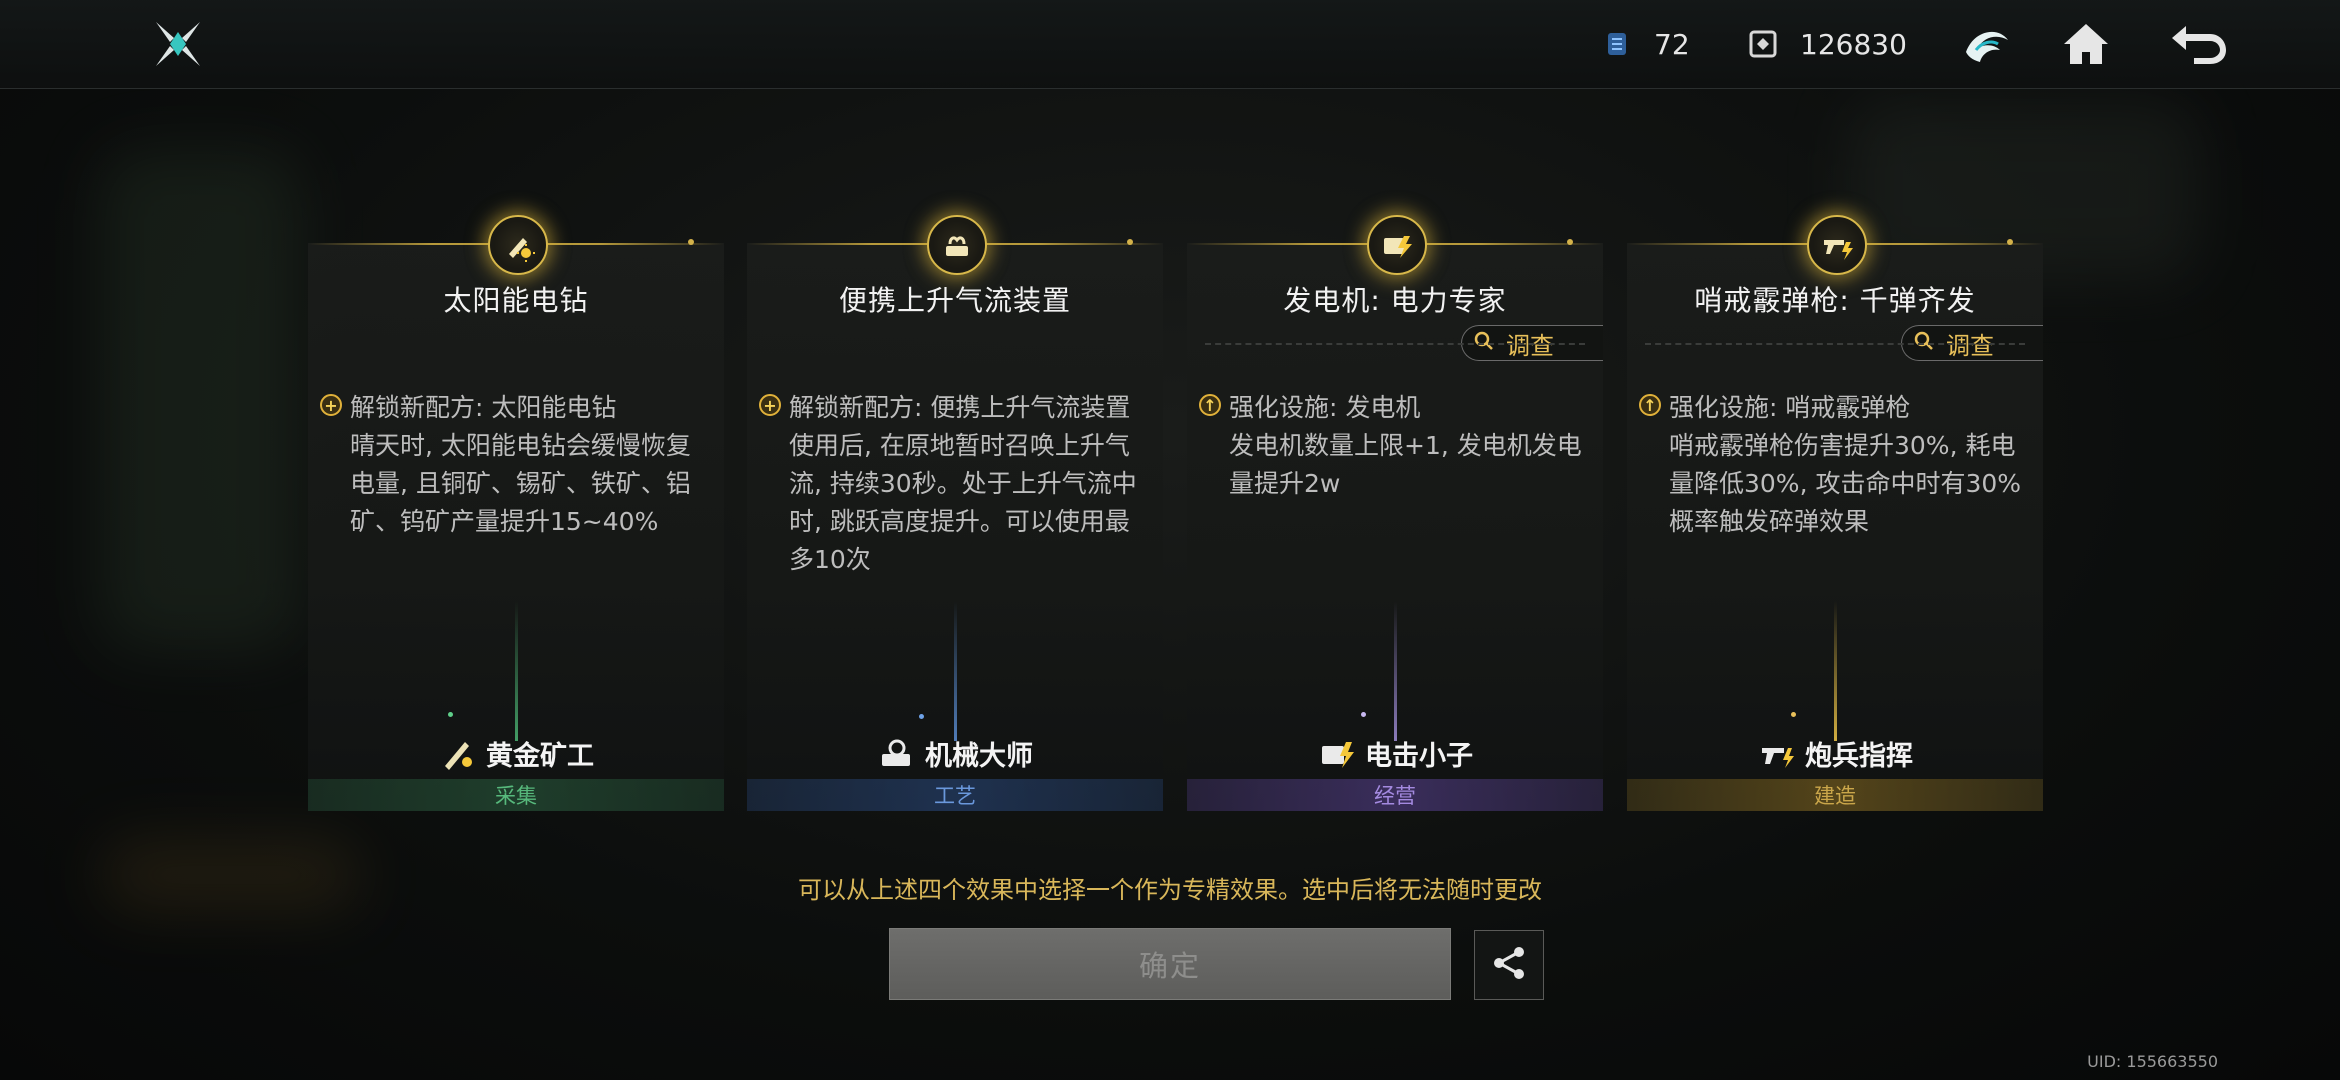  I want to click on home-icon, so click(2086, 44).